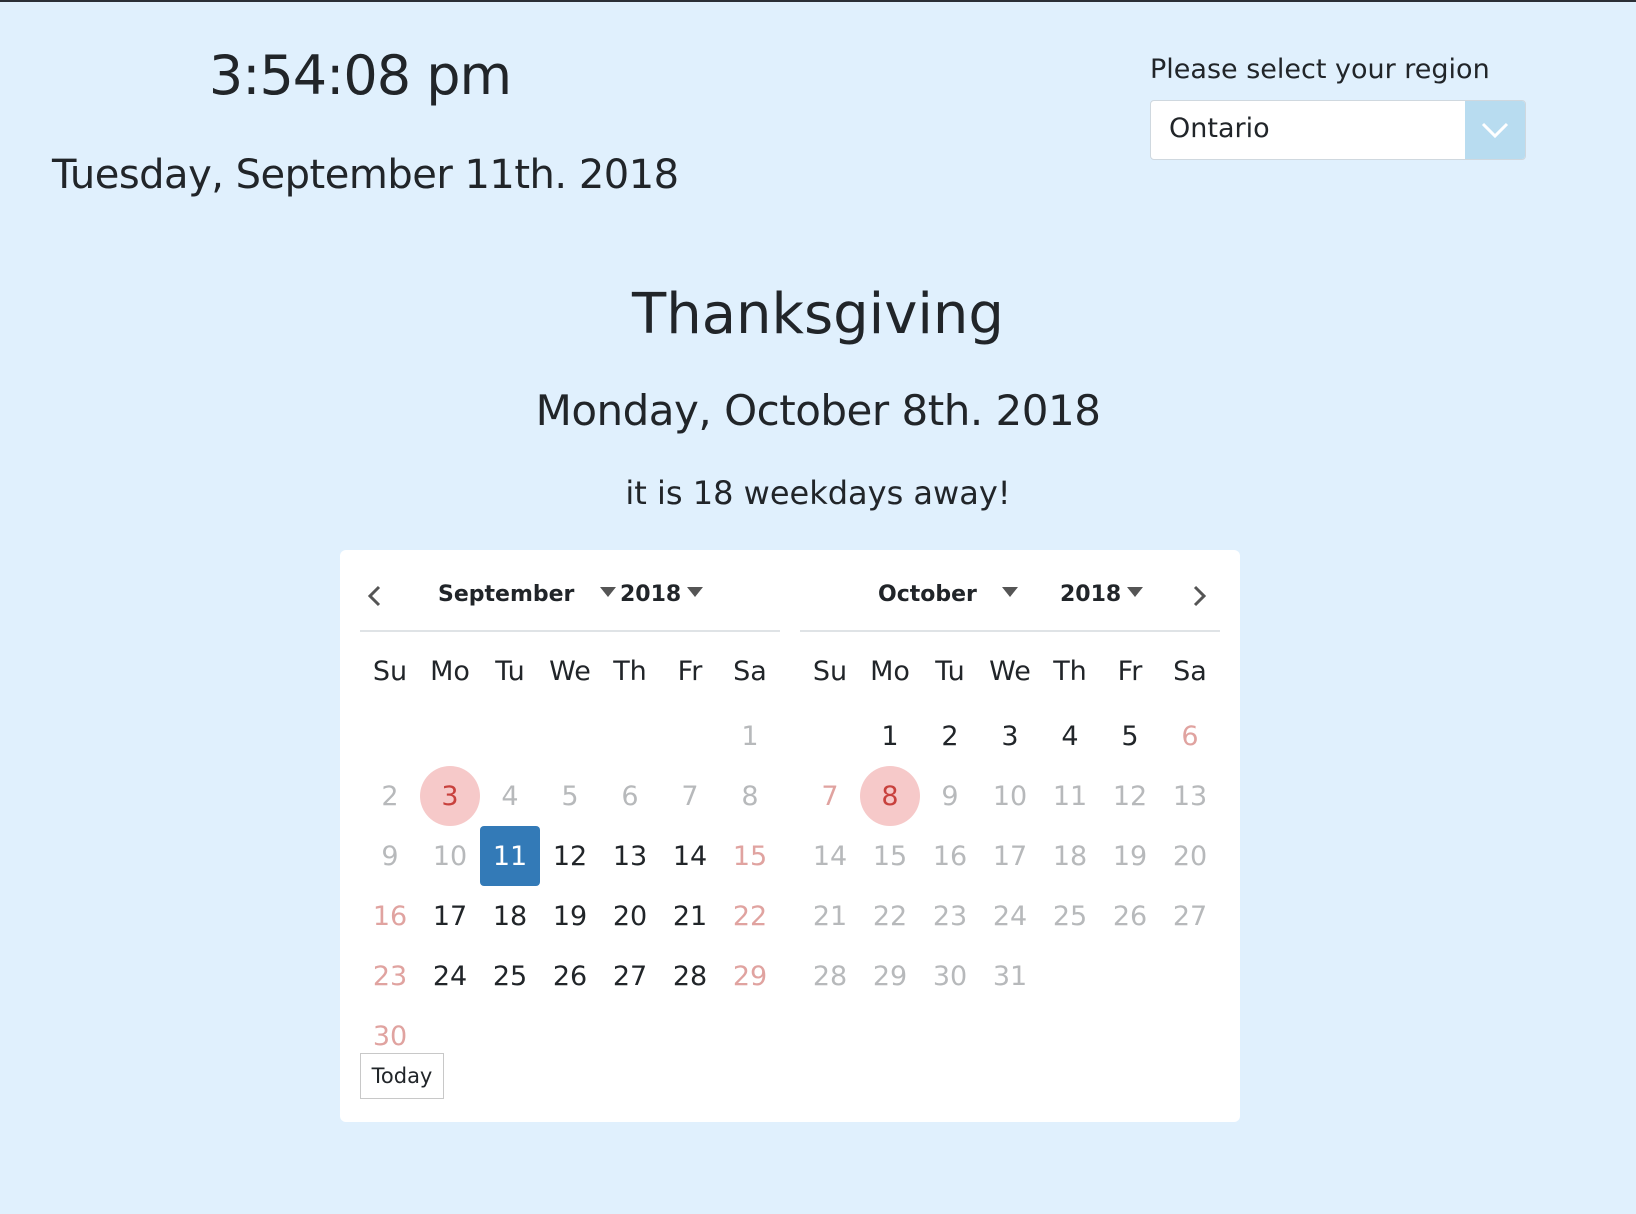 Image resolution: width=1636 pixels, height=1214 pixels. What do you see at coordinates (950, 976) in the screenshot?
I see `day-cell: 30` at bounding box center [950, 976].